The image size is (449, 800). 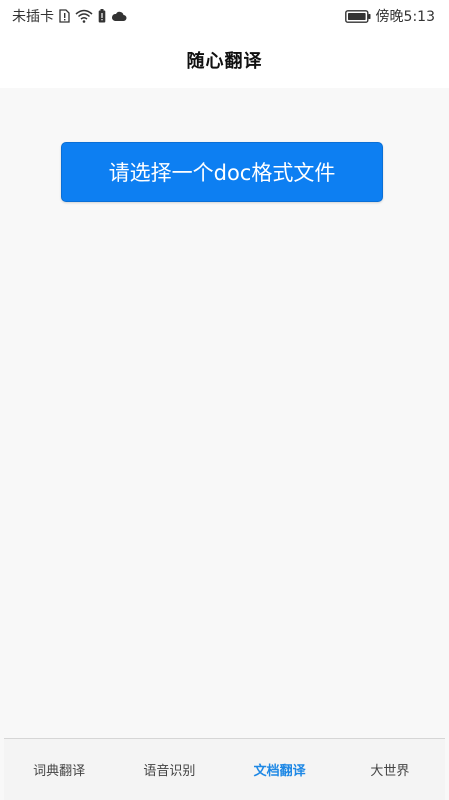 What do you see at coordinates (102, 16) in the screenshot?
I see `battery-low-icon` at bounding box center [102, 16].